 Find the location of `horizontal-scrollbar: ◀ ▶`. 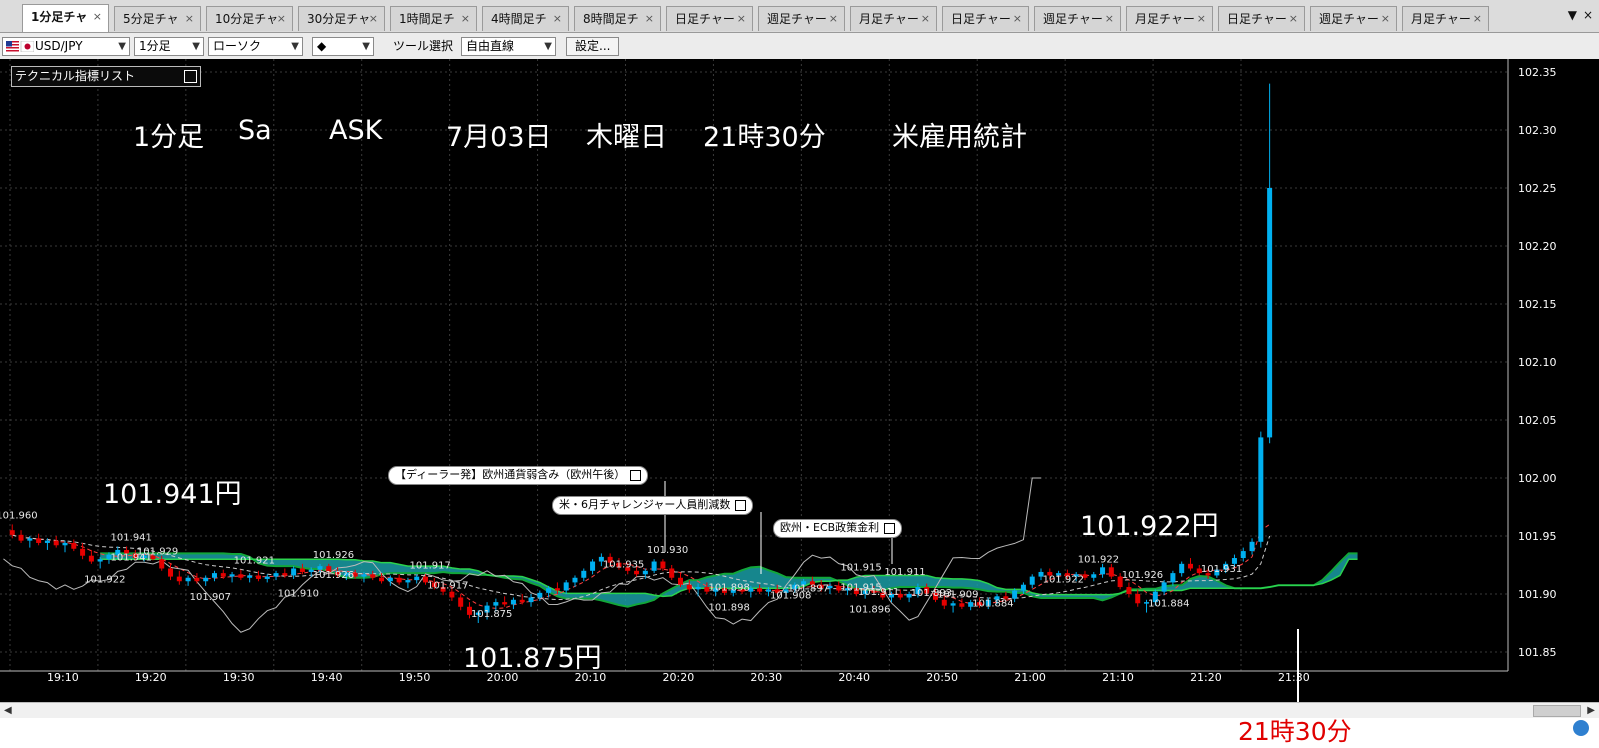

horizontal-scrollbar: ◀ ▶ is located at coordinates (799, 710).